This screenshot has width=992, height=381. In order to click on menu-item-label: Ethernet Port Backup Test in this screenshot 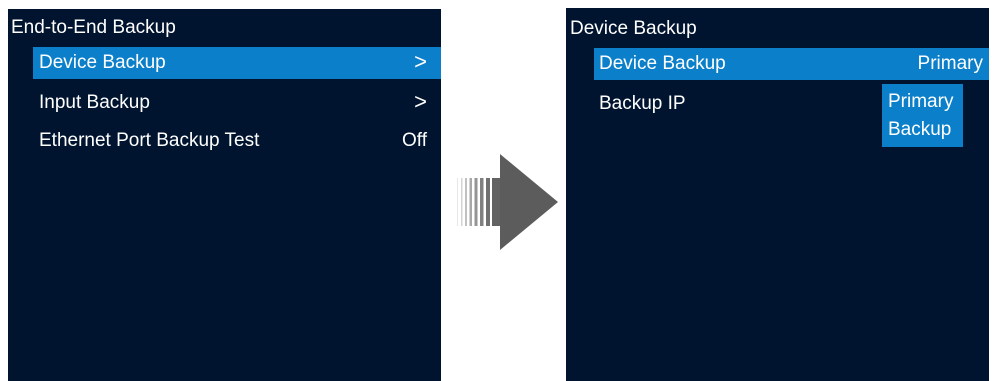, I will do `click(149, 140)`.